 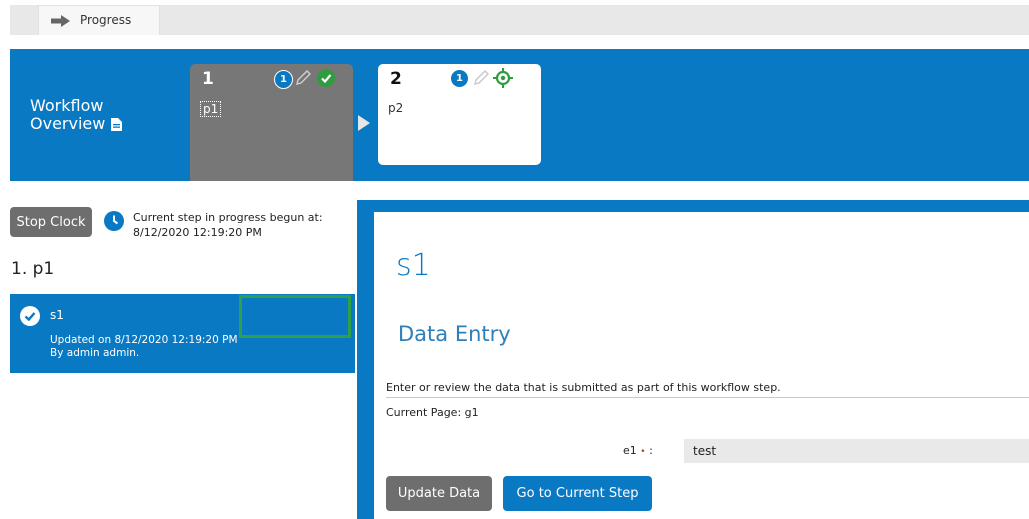 I want to click on e1-label-text: e1, so click(x=630, y=450).